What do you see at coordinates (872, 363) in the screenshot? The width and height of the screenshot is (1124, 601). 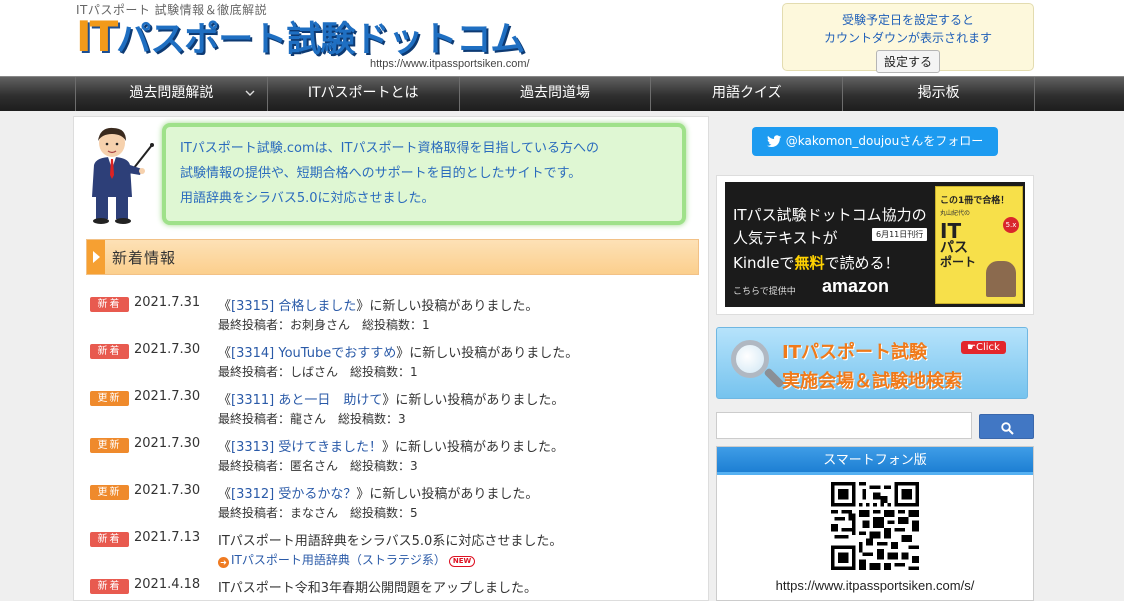 I see `exam-venue-search-banner: ITパスポート試験 実施会場＆試験地検索 ☛Click` at bounding box center [872, 363].